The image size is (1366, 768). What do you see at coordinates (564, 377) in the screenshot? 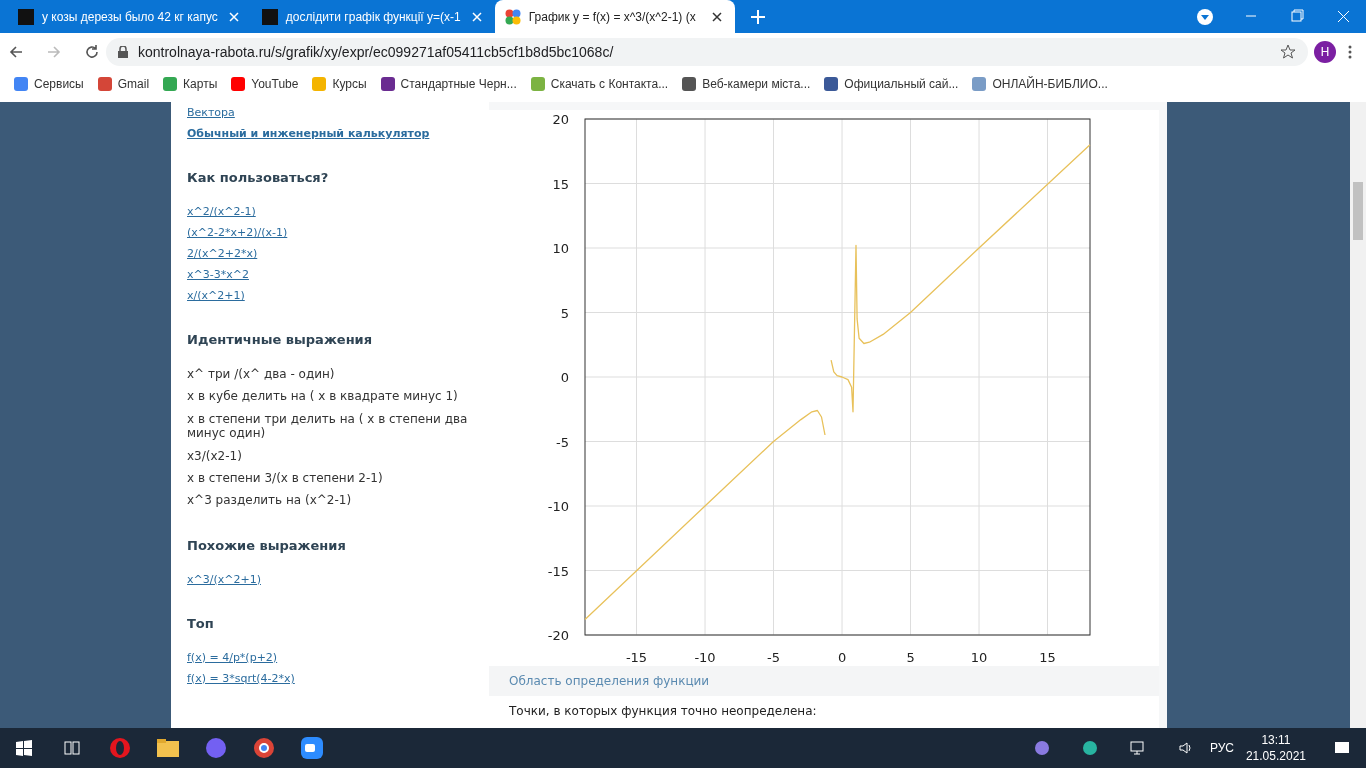
I see `y-tick-label: 0` at bounding box center [564, 377].